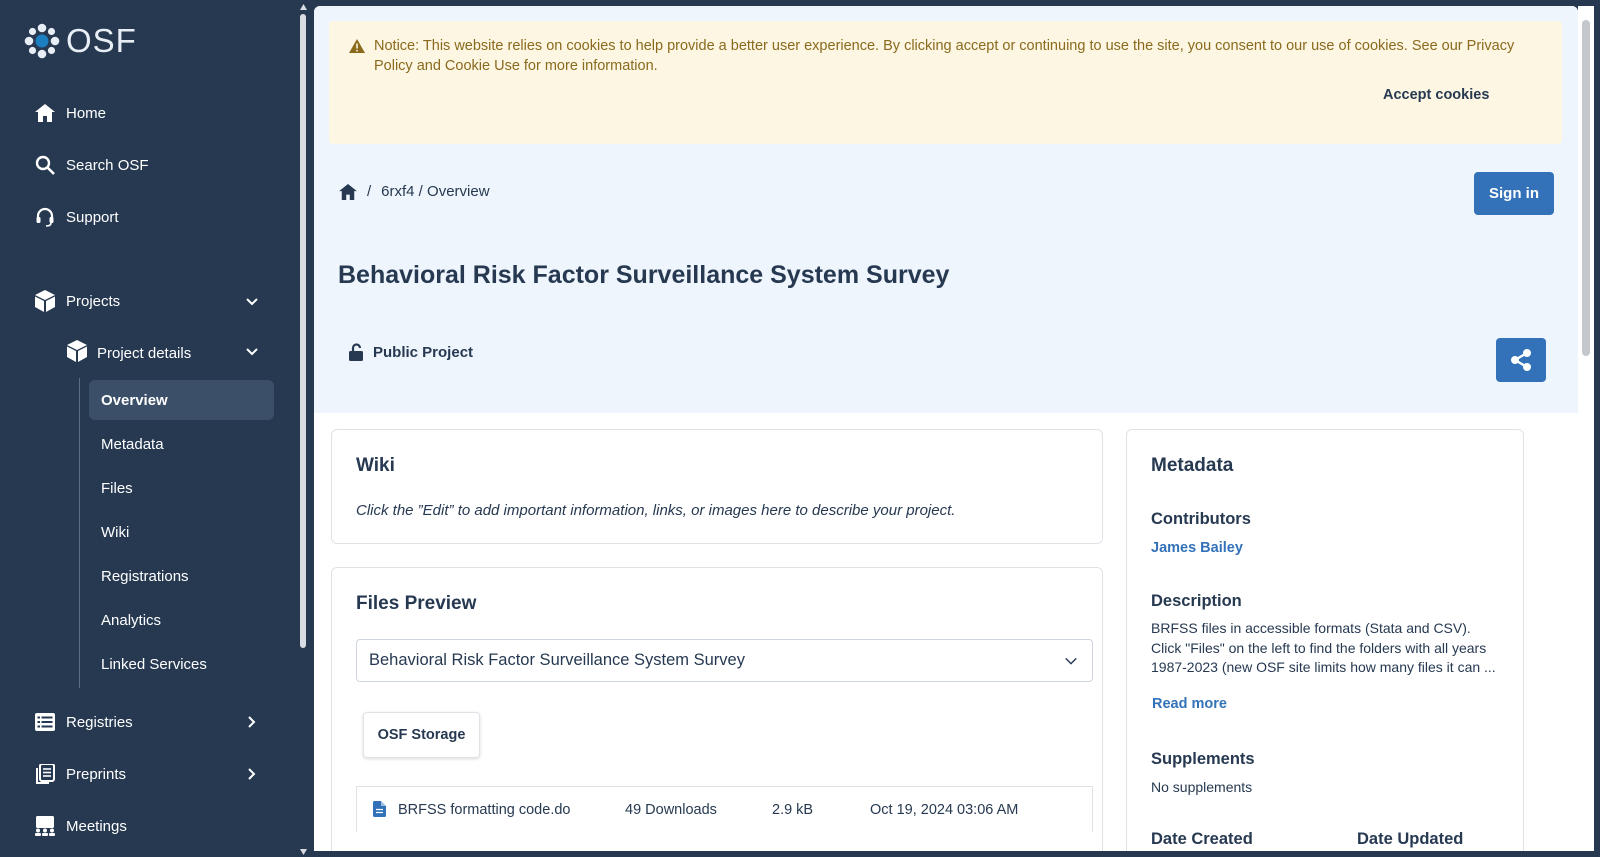 This screenshot has width=1600, height=857. I want to click on breadcrumb: / 6rxf4 / Overview, so click(414, 191).